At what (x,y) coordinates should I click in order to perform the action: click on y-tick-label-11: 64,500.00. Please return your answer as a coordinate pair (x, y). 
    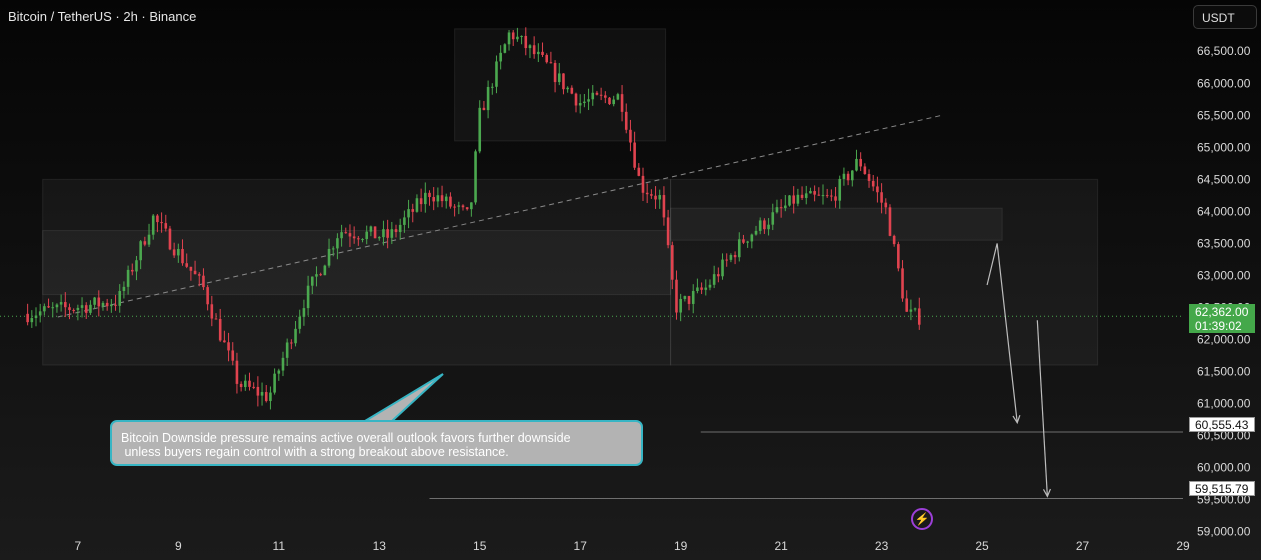
    Looking at the image, I should click on (1224, 179).